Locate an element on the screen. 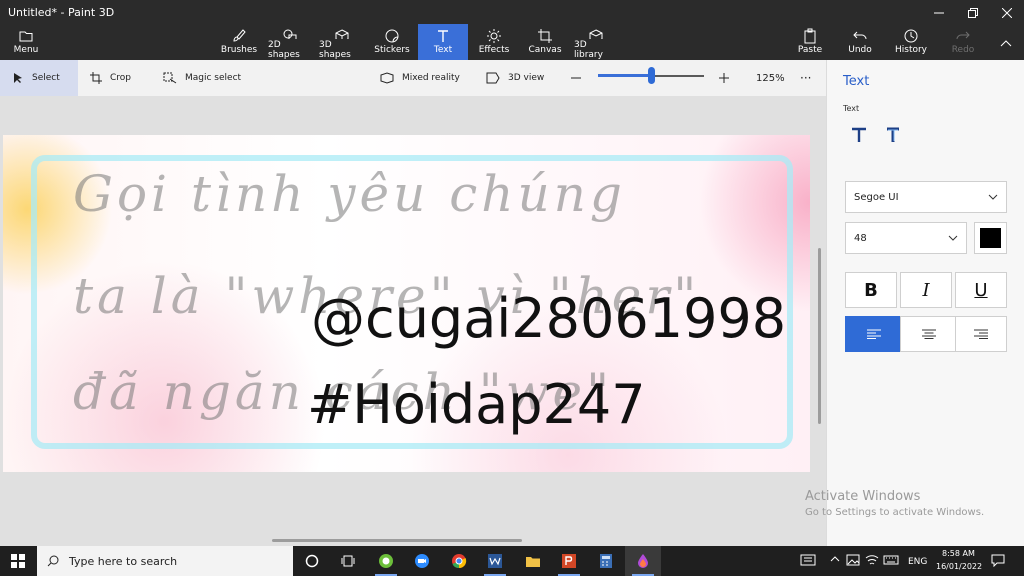  chevron-up-icon is located at coordinates (1006, 43).